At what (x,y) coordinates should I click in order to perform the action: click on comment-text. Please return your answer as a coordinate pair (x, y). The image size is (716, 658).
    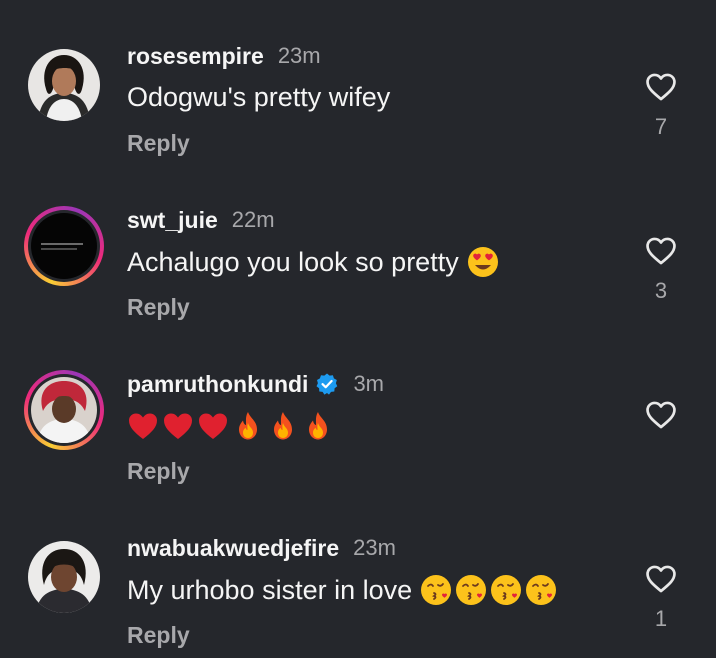
    Looking at the image, I should click on (232, 426).